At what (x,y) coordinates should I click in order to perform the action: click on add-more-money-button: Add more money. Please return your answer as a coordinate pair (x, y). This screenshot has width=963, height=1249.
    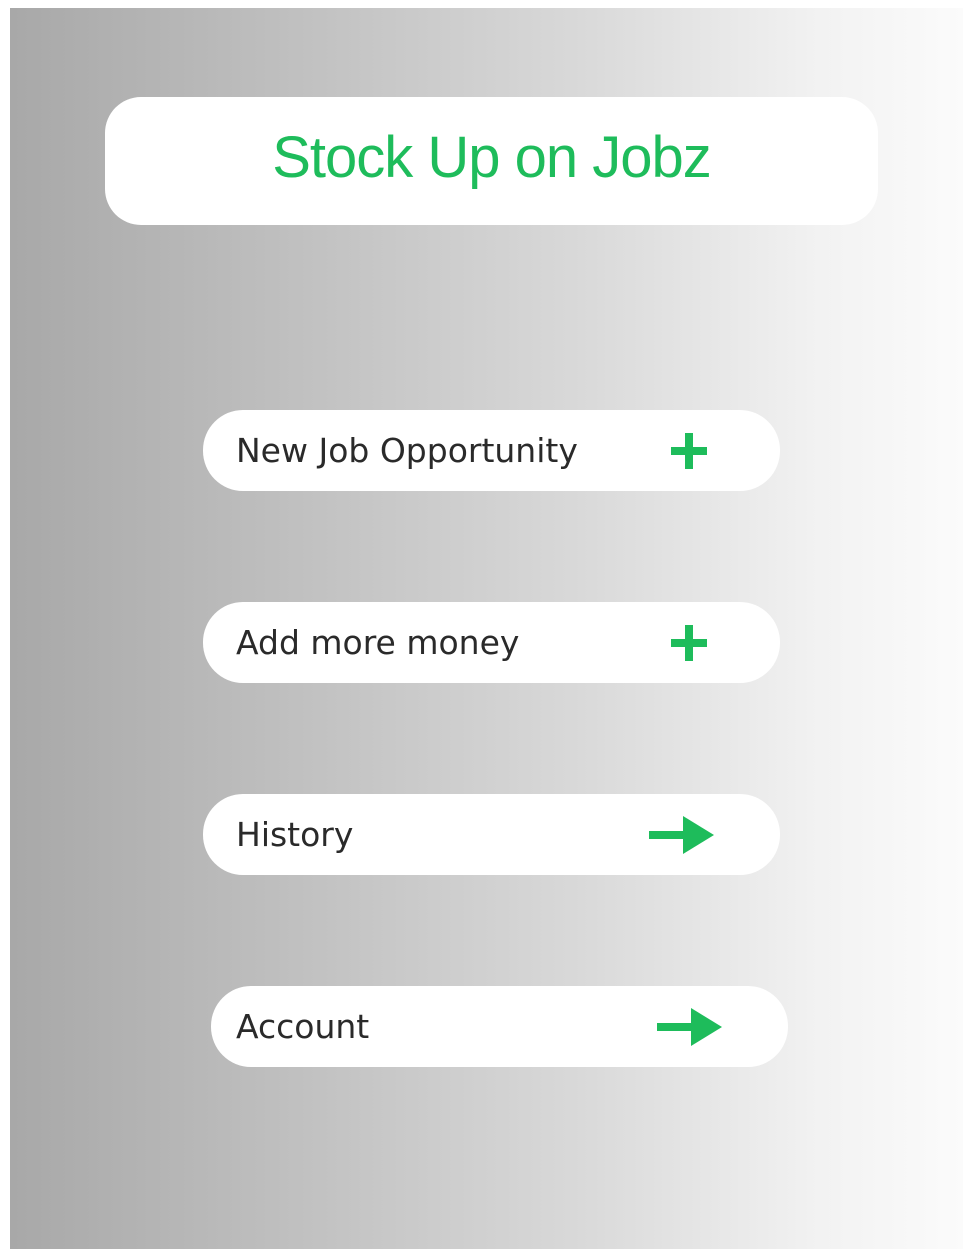
    Looking at the image, I should click on (491, 642).